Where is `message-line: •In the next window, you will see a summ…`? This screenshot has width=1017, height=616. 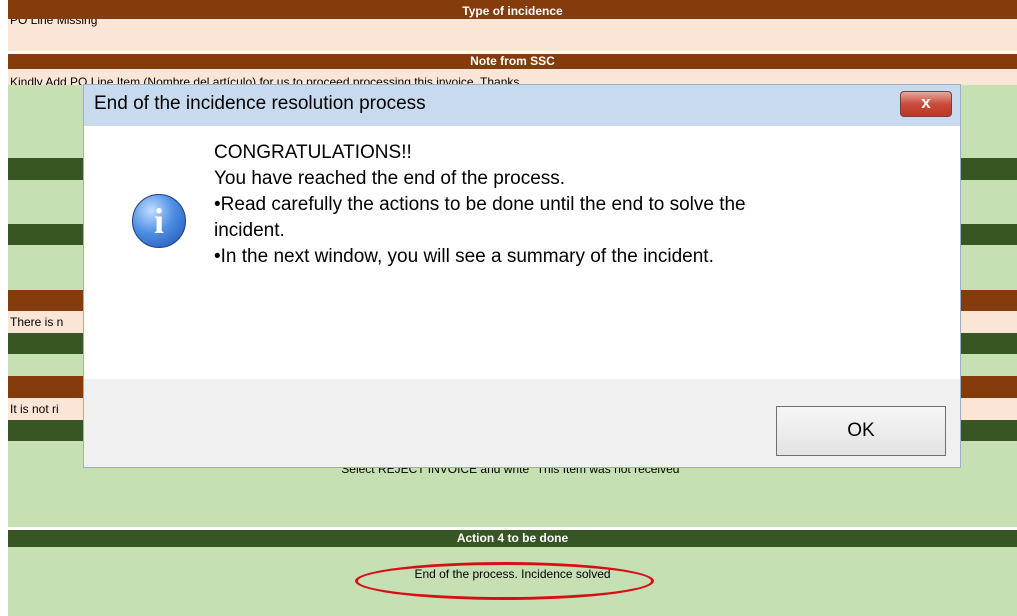 message-line: •In the next window, you will see a summ… is located at coordinates (464, 256).